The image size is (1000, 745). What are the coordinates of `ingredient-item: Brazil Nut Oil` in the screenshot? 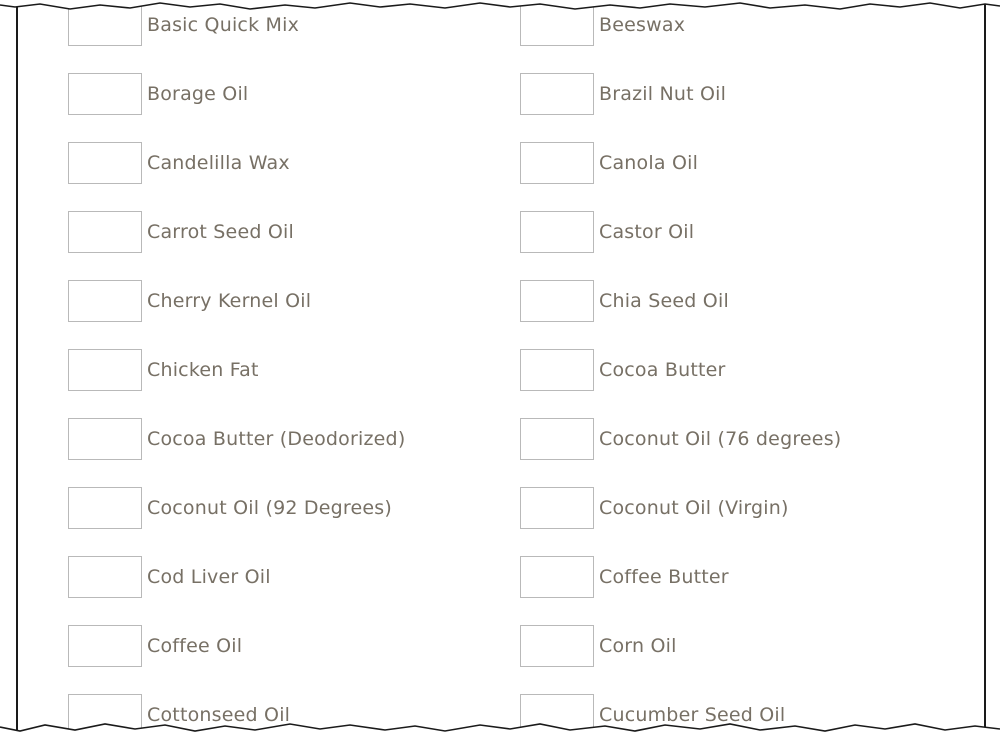 It's located at (623, 94).